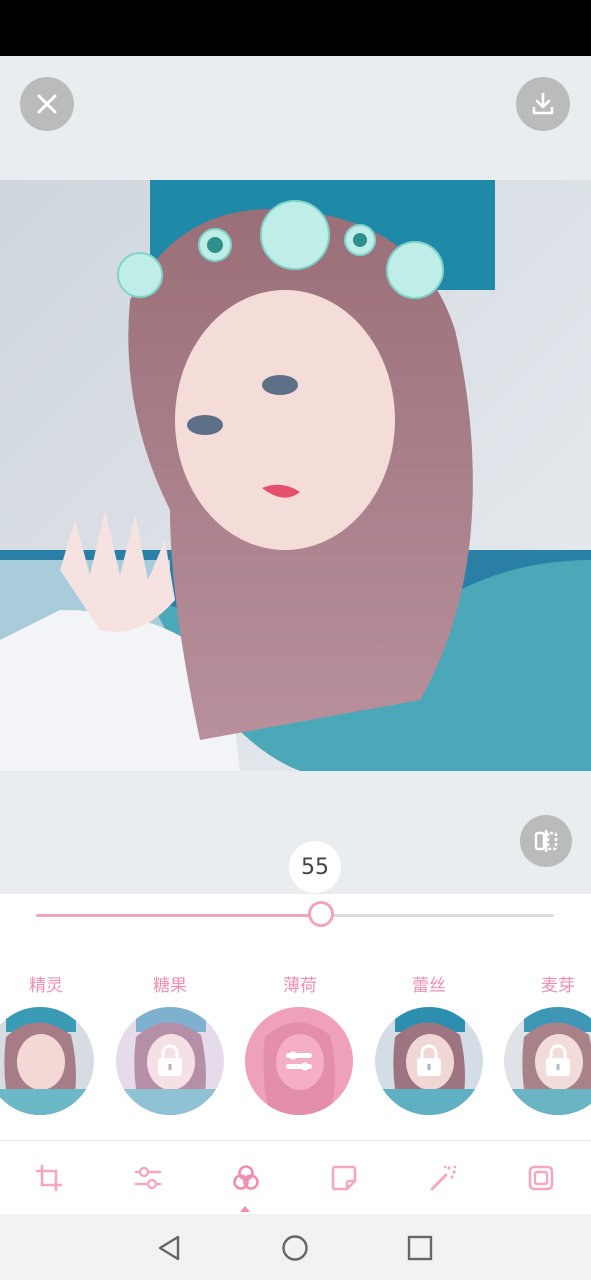 Image resolution: width=591 pixels, height=1280 pixels. What do you see at coordinates (170, 986) in the screenshot?
I see `filter-label-tangguo: 糖果` at bounding box center [170, 986].